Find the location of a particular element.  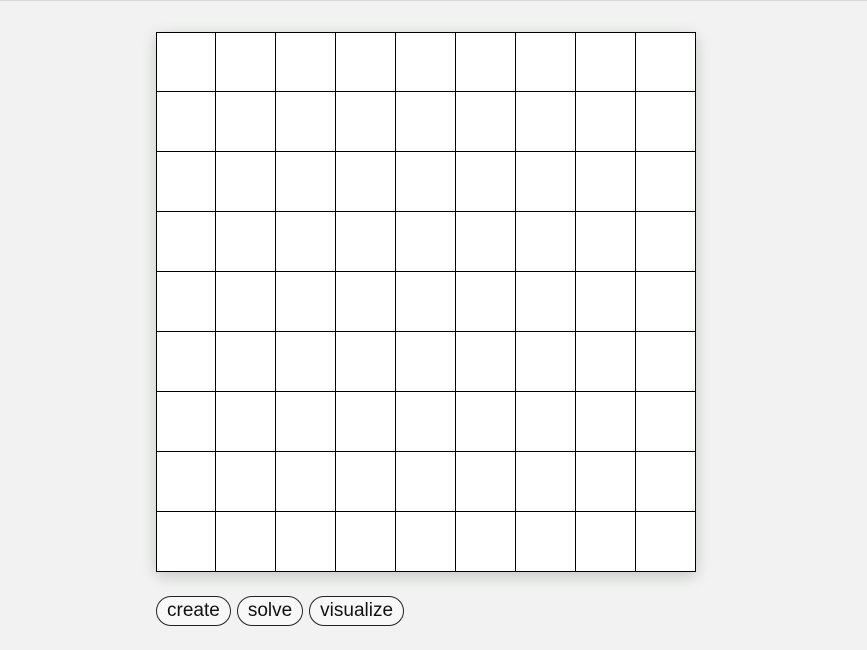

create-button: create is located at coordinates (193, 611).